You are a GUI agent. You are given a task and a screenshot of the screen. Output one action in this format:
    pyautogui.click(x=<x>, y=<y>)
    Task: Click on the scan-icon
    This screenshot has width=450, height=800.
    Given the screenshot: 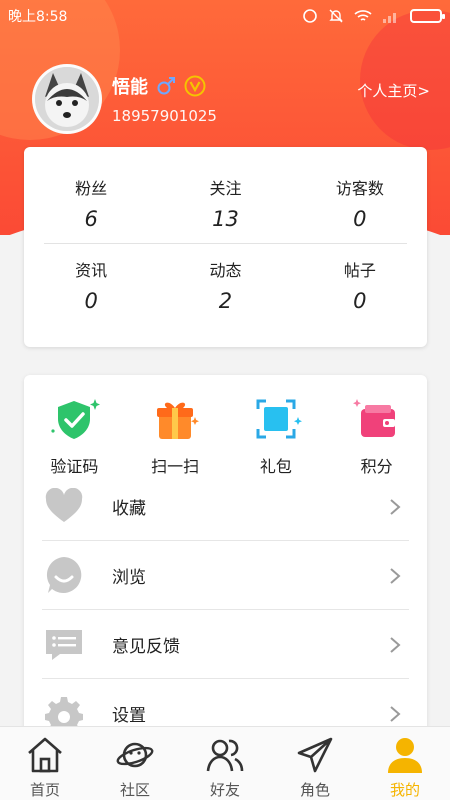 What is the action you would take?
    pyautogui.click(x=279, y=419)
    